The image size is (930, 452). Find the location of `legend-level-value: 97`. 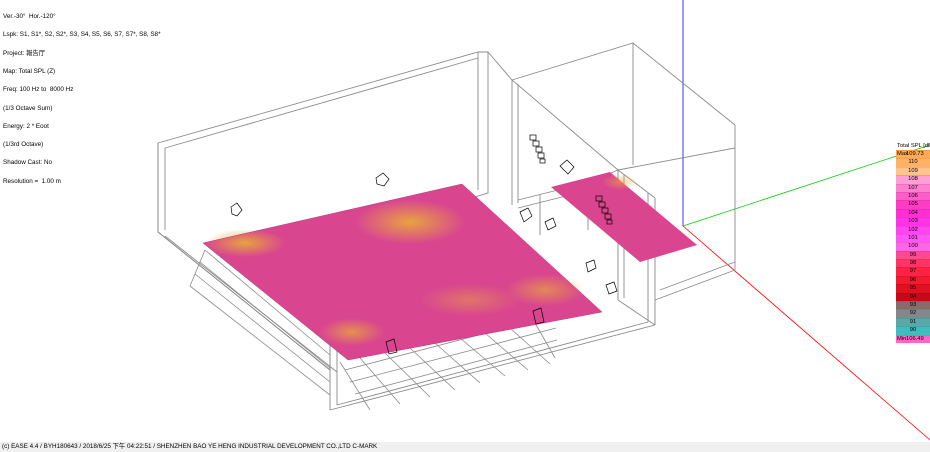

legend-level-value: 97 is located at coordinates (913, 271).